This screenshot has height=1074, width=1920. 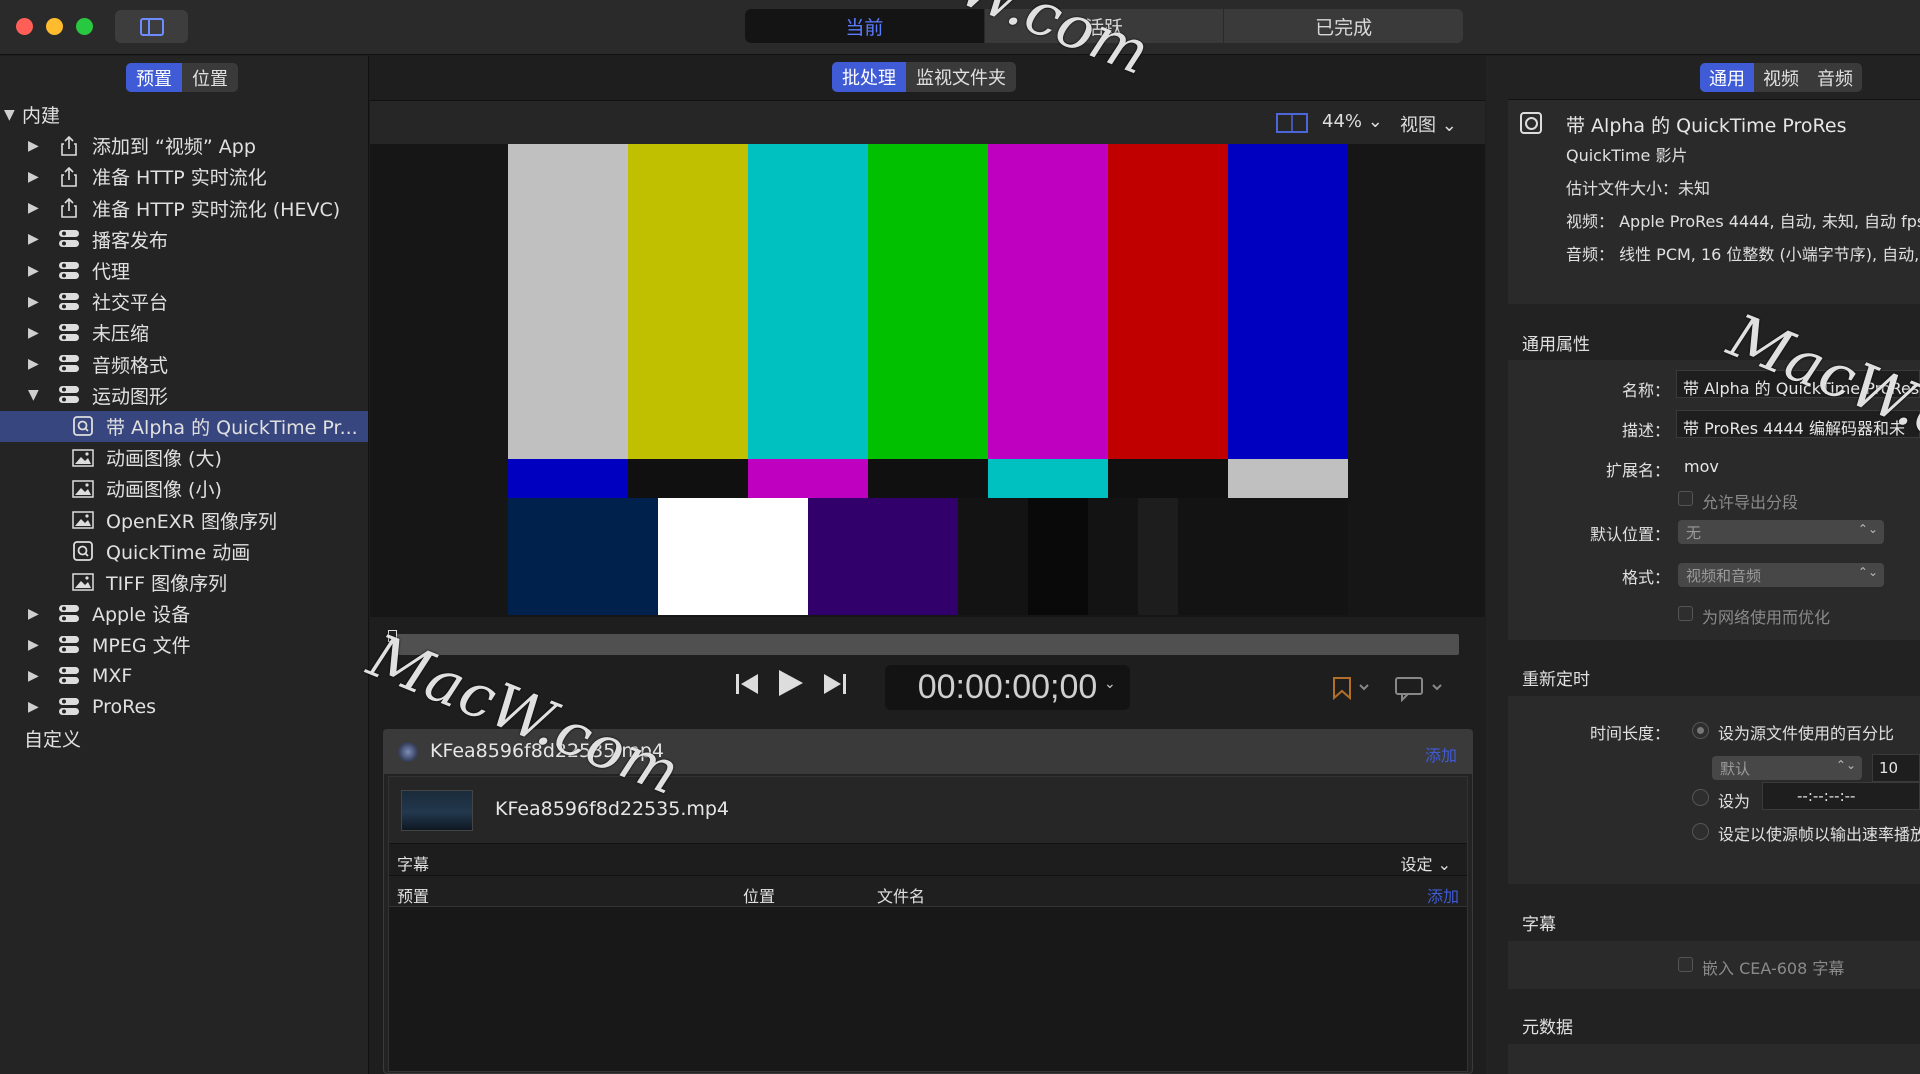 I want to click on timecode-display: 00:00:00;00, so click(x=1007, y=687).